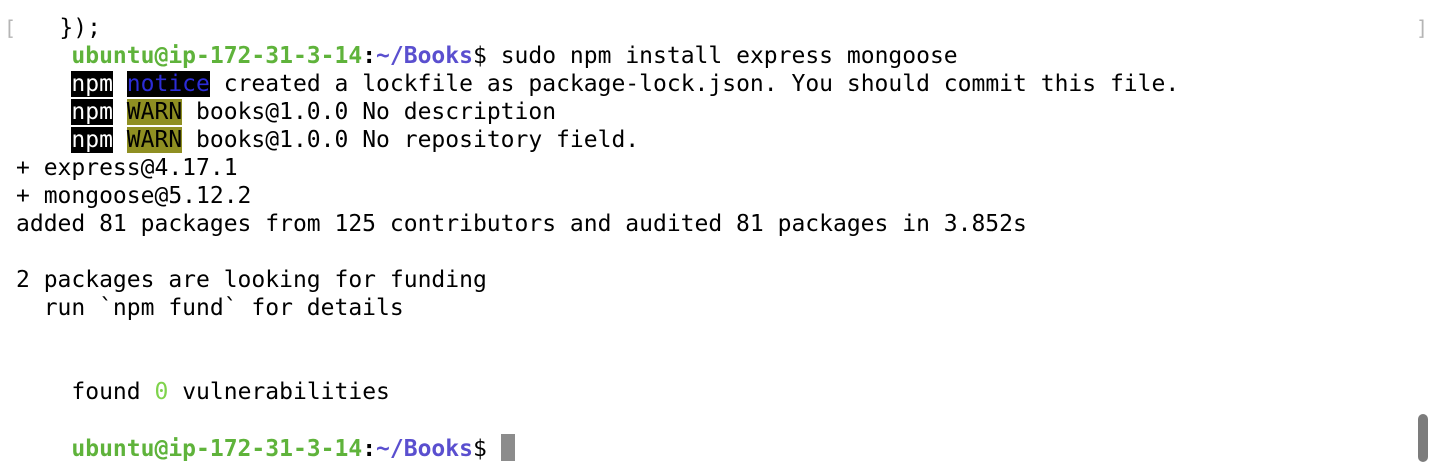 The height and width of the screenshot is (464, 1434). Describe the element at coordinates (507, 447) in the screenshot. I see `text-cursor` at that location.